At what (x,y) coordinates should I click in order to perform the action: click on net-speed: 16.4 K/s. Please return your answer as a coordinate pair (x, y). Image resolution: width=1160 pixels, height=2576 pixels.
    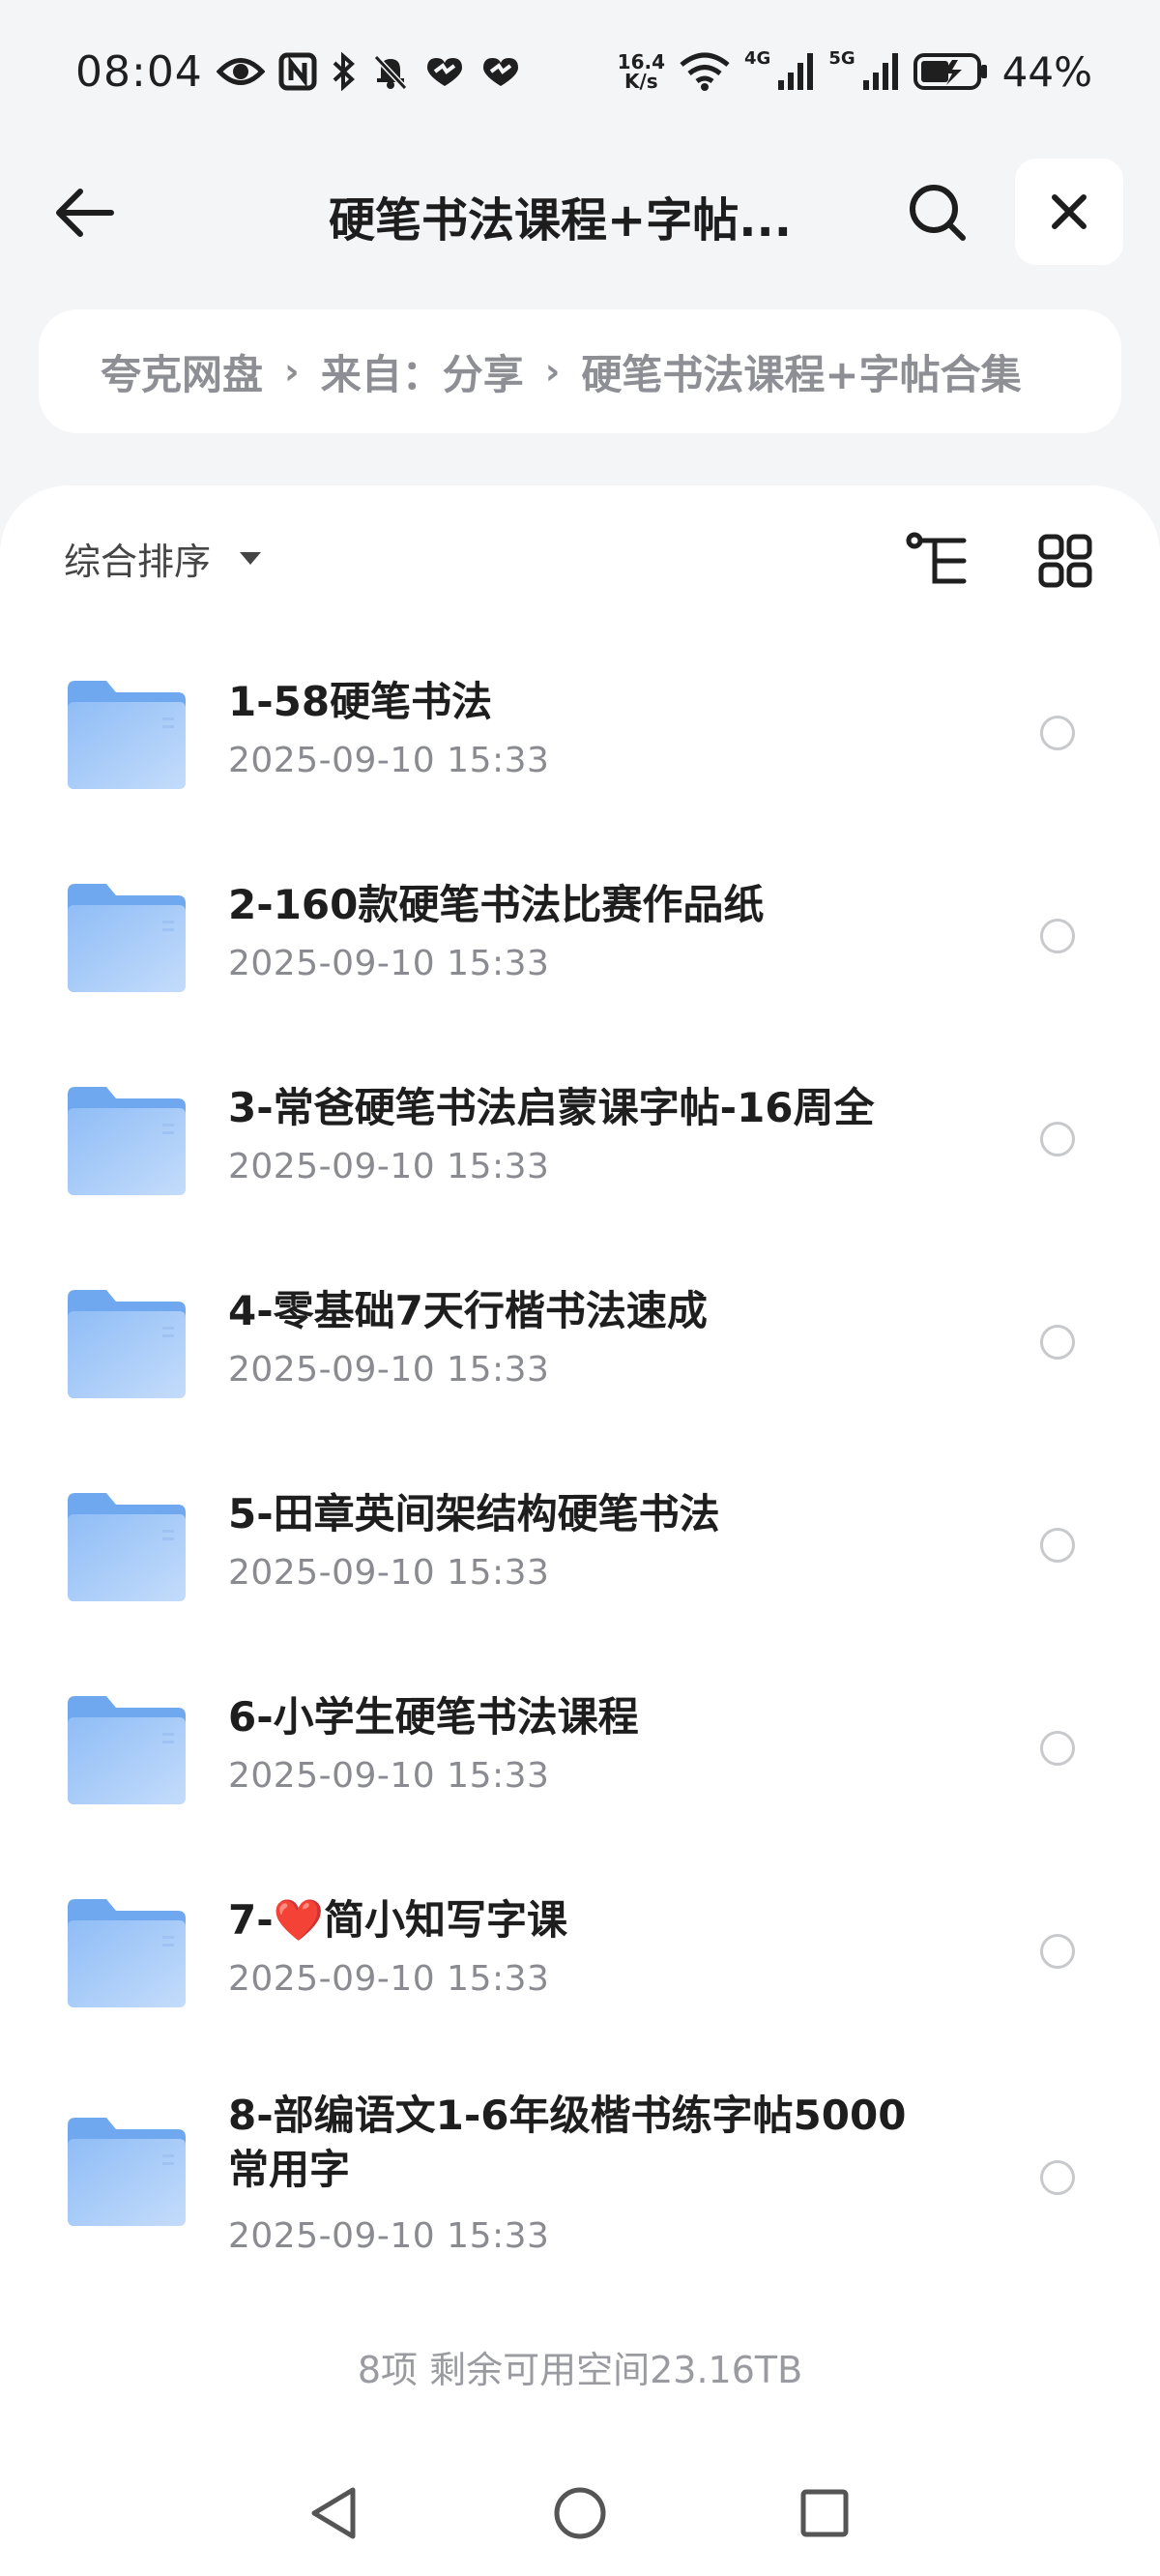
    Looking at the image, I should click on (641, 71).